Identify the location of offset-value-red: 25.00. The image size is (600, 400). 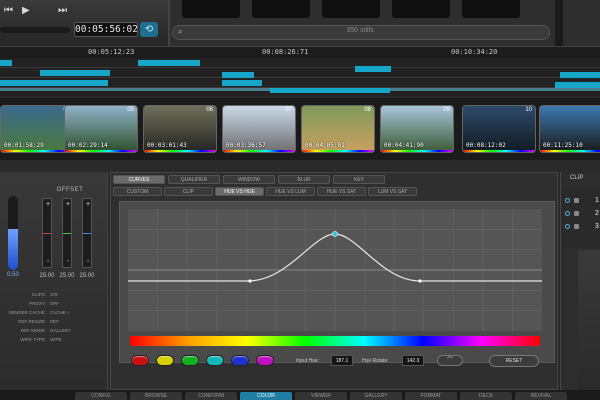
(47, 276).